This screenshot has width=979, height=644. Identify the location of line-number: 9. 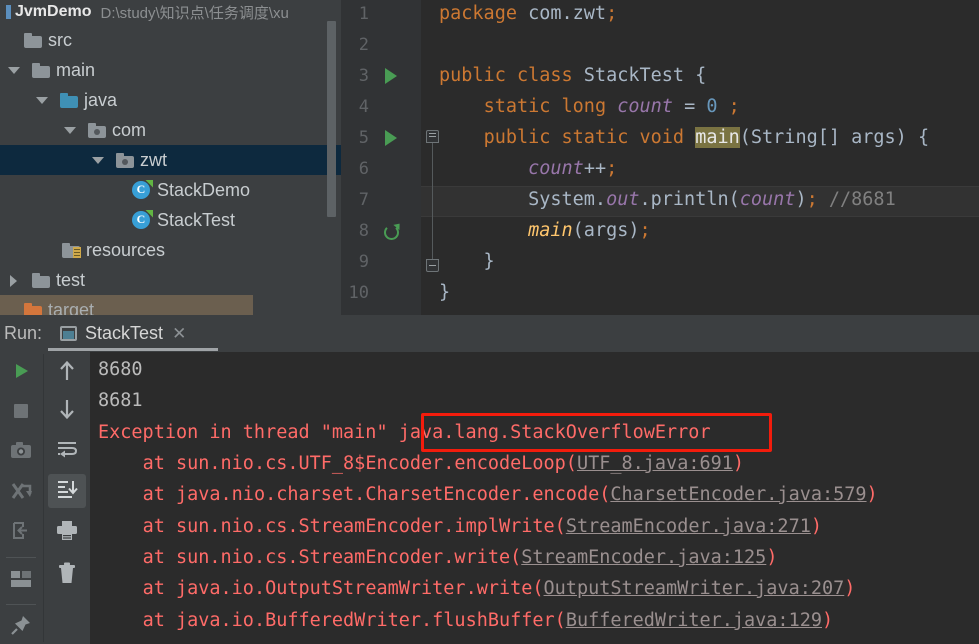
(363, 262).